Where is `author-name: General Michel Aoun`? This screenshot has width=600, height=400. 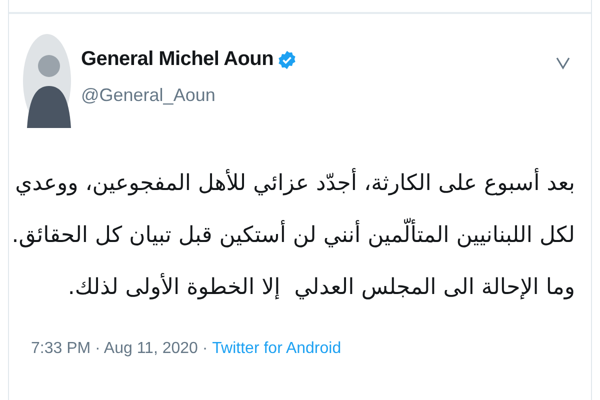 author-name: General Michel Aoun is located at coordinates (177, 59).